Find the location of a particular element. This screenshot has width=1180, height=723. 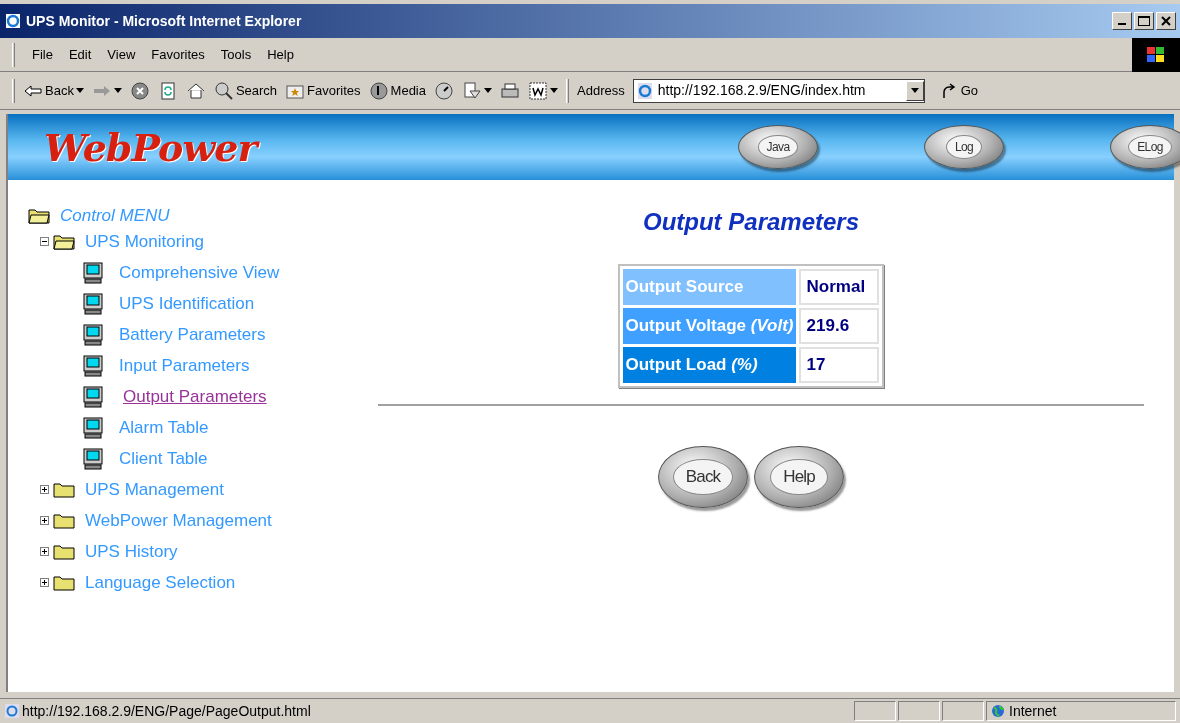

stop-icon is located at coordinates (139, 90).